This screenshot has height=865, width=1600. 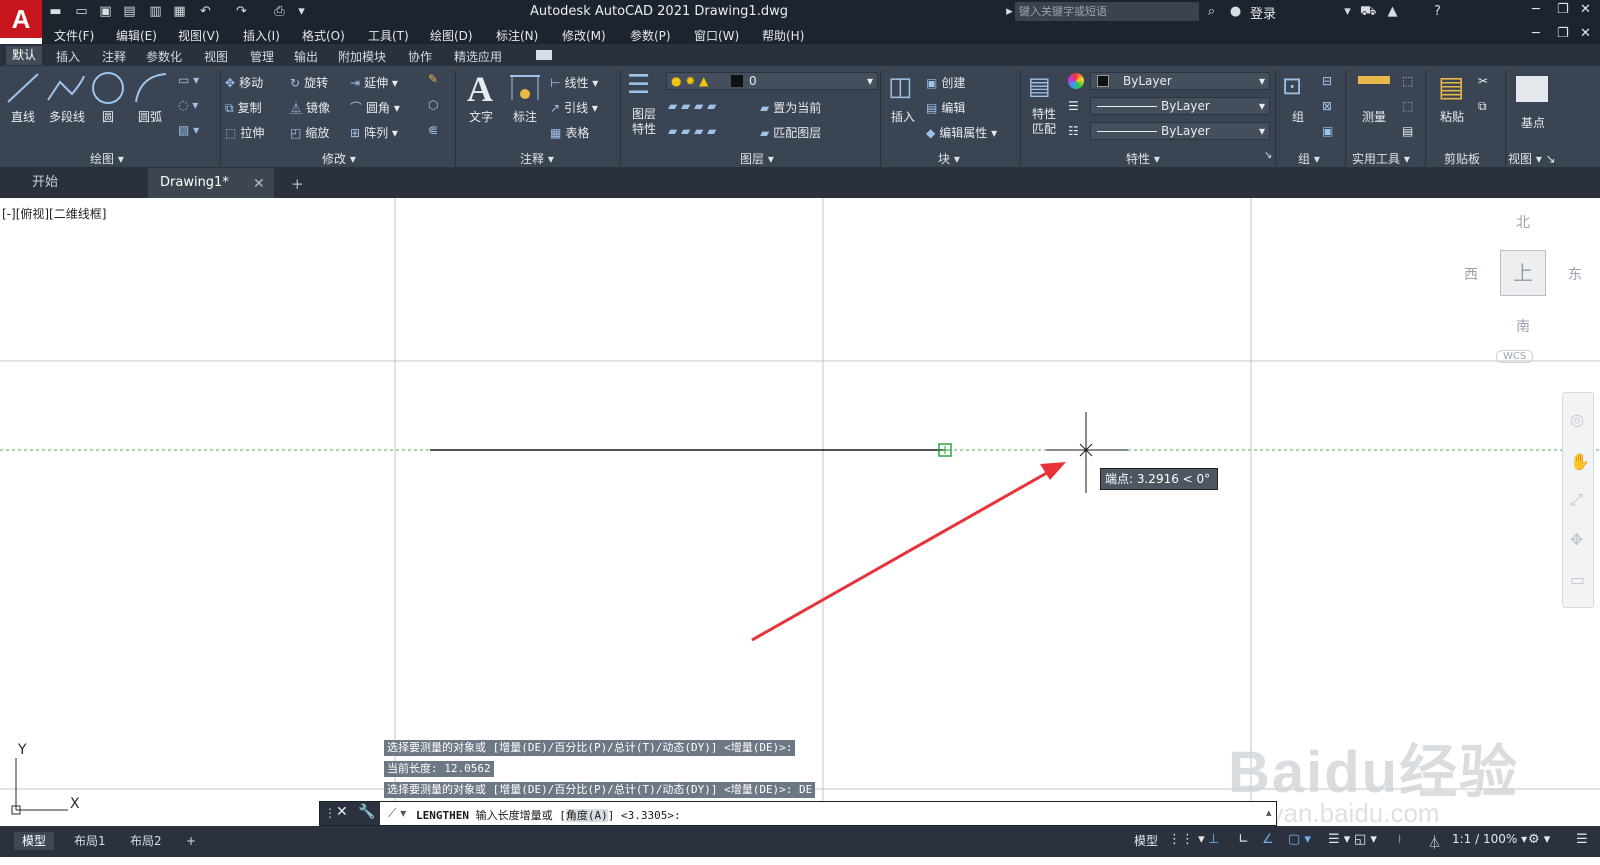 I want to click on recent-commands-icon: ⟋ ▾, so click(x=397, y=813).